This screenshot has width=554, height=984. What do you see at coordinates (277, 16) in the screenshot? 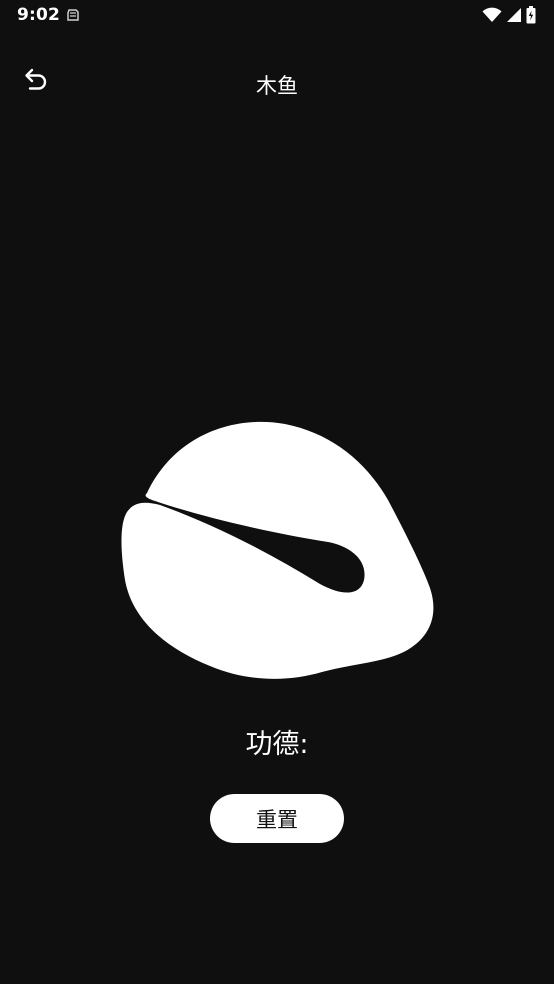
I see `status-bar: 9:02` at bounding box center [277, 16].